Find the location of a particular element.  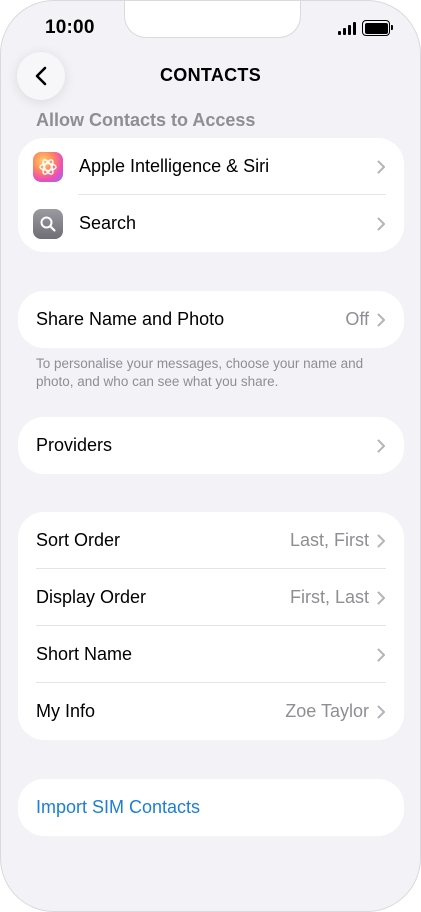

row-label: Search is located at coordinates (108, 223).